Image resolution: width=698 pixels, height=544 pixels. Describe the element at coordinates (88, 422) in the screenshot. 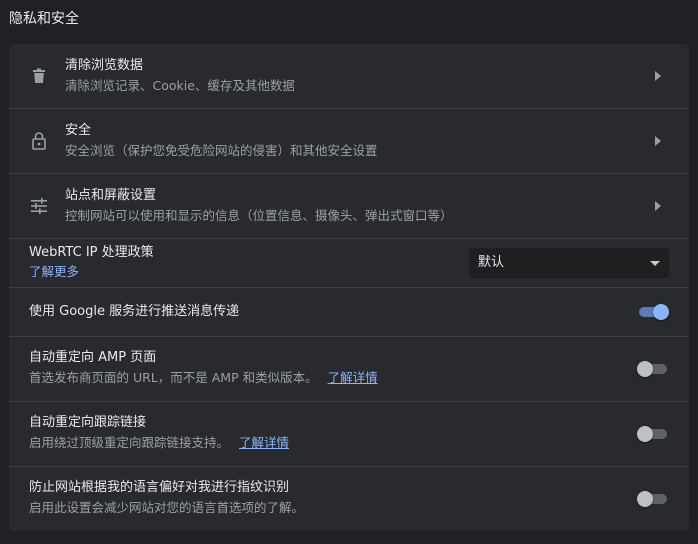

I see `tracking-redirect-title: 自动重定向跟踪链接` at that location.